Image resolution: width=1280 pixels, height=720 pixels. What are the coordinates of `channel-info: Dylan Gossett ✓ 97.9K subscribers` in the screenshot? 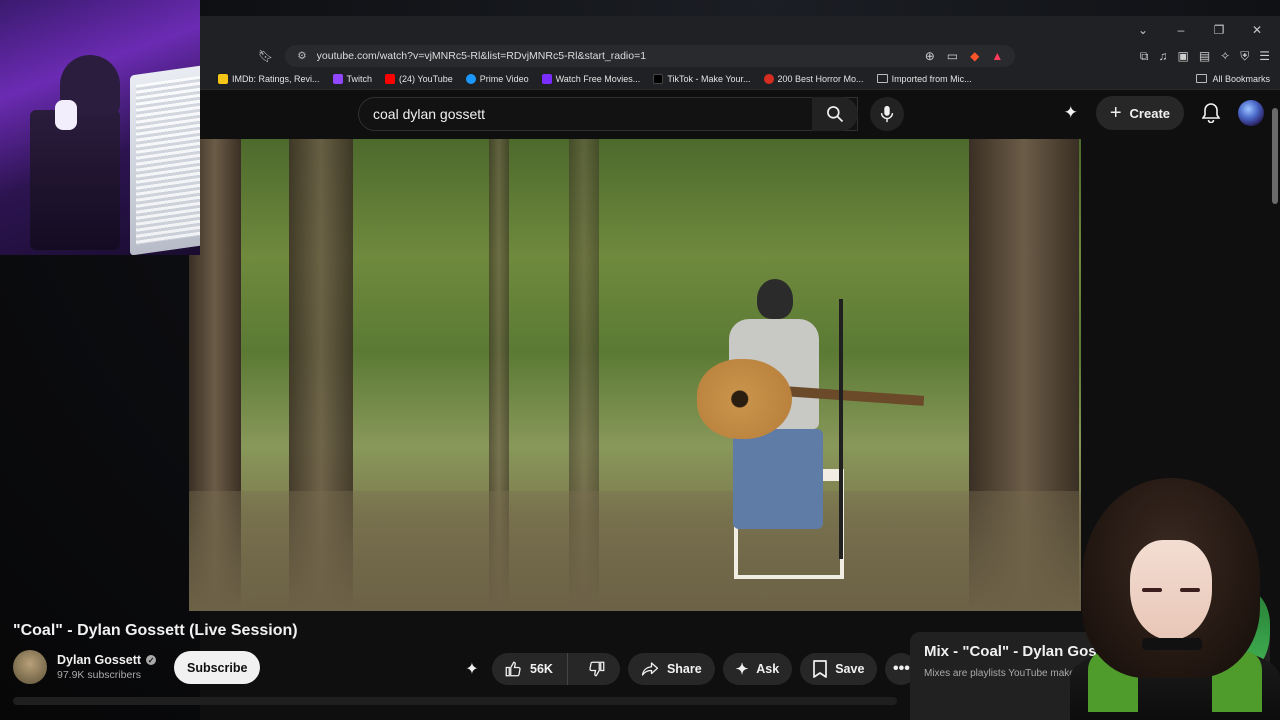 It's located at (85, 667).